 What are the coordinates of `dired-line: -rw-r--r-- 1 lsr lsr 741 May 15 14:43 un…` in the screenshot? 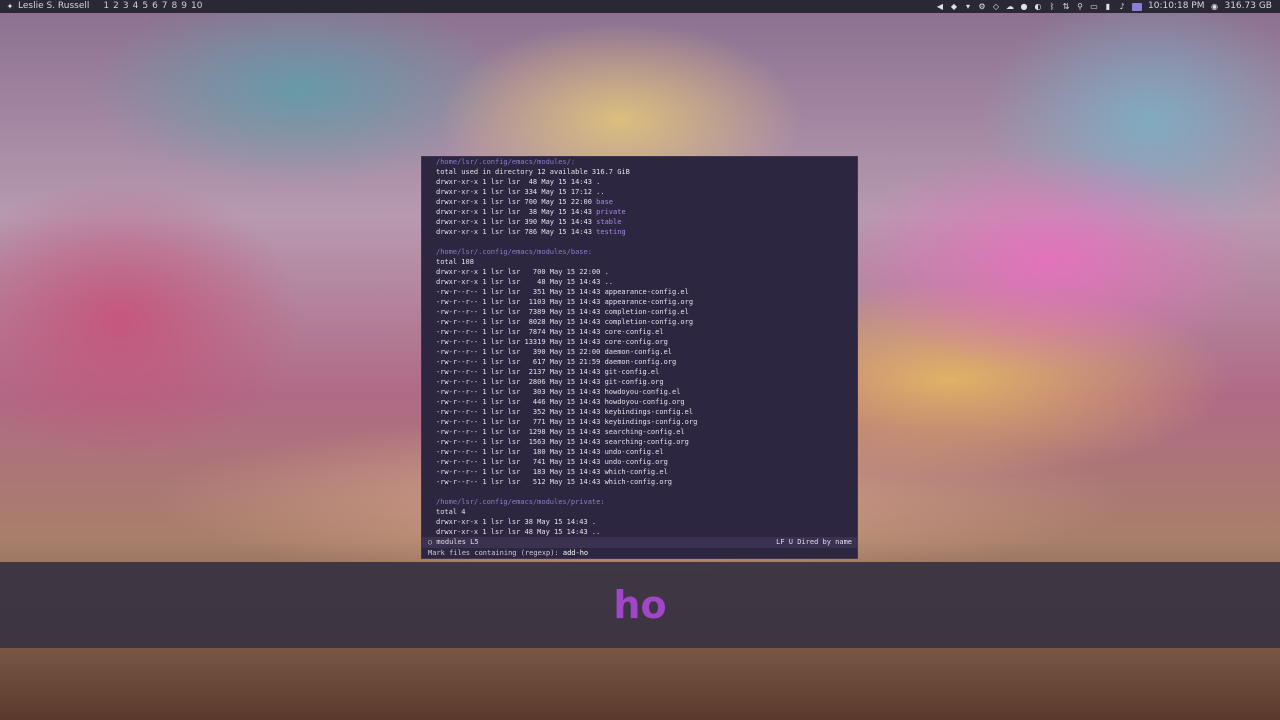 It's located at (639, 462).